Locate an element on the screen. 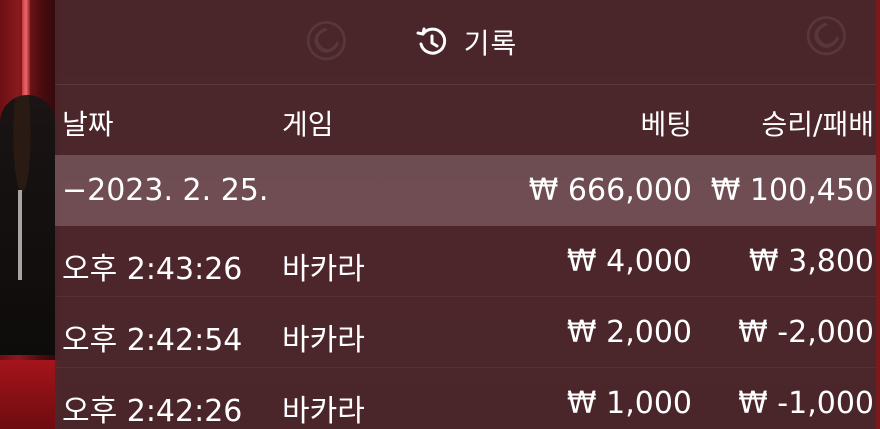 This screenshot has height=429, width=880. background-dealer is located at coordinates (27, 225).